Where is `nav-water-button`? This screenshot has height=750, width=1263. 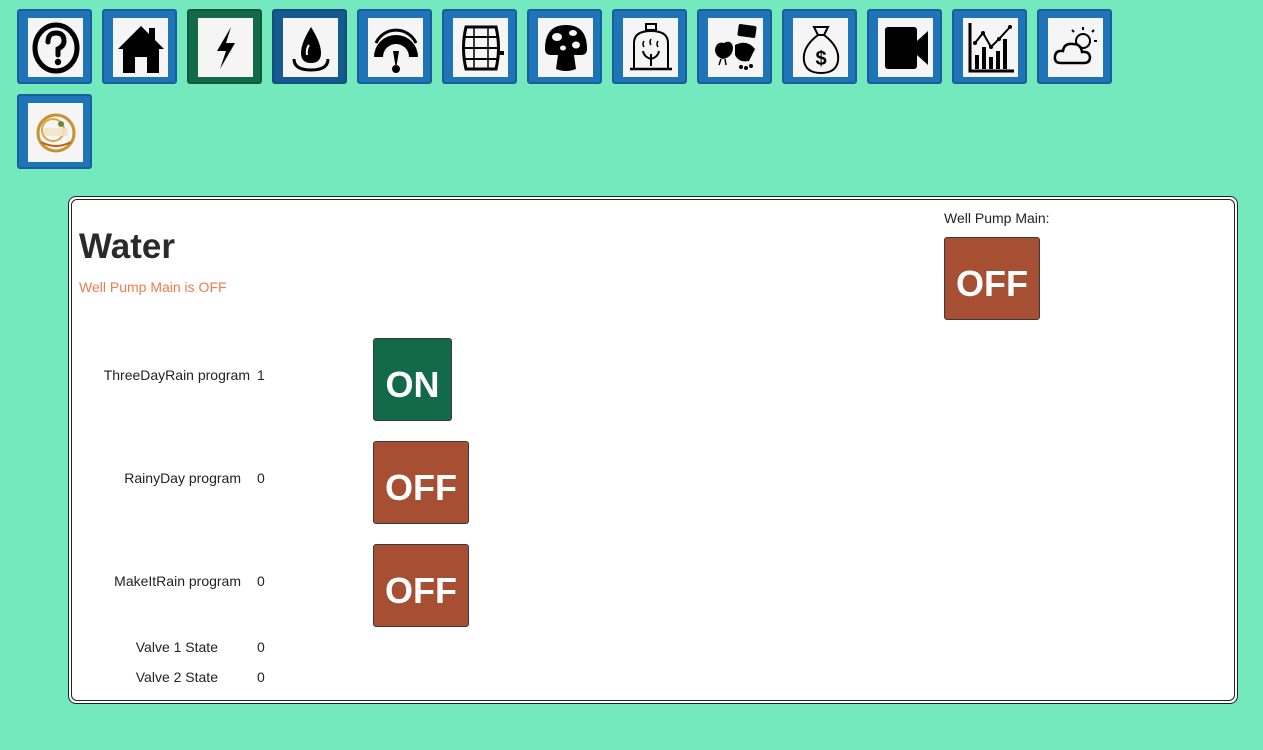 nav-water-button is located at coordinates (309, 46).